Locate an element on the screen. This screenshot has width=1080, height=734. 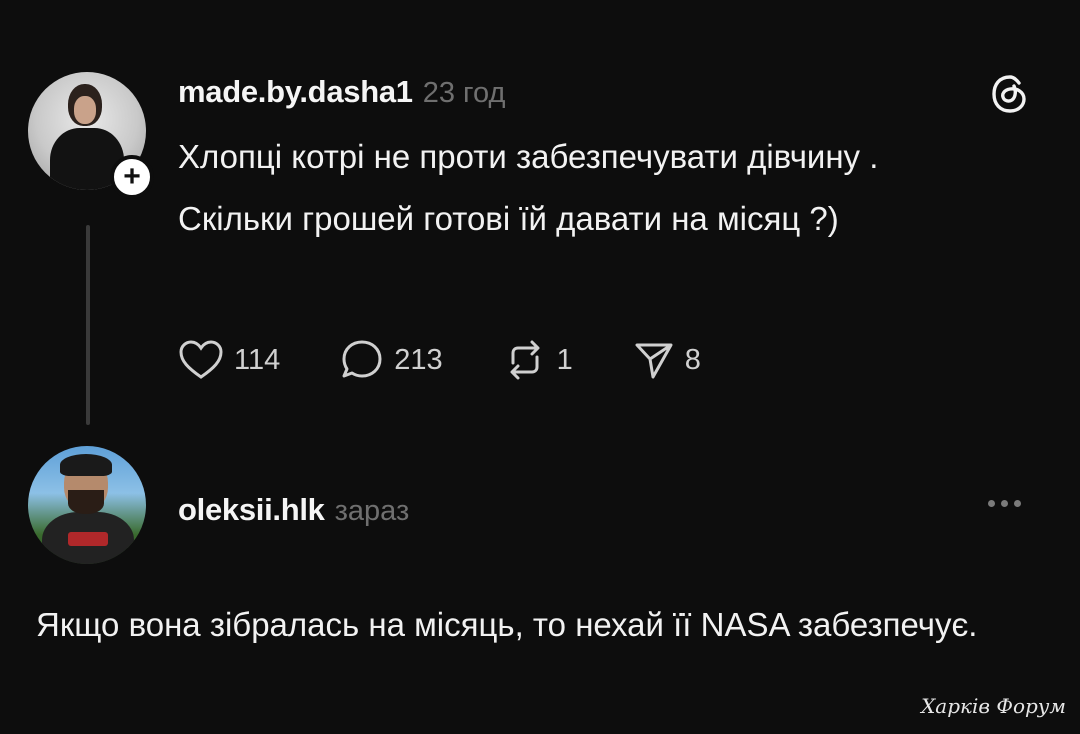
repost-count: 1 is located at coordinates (564, 359).